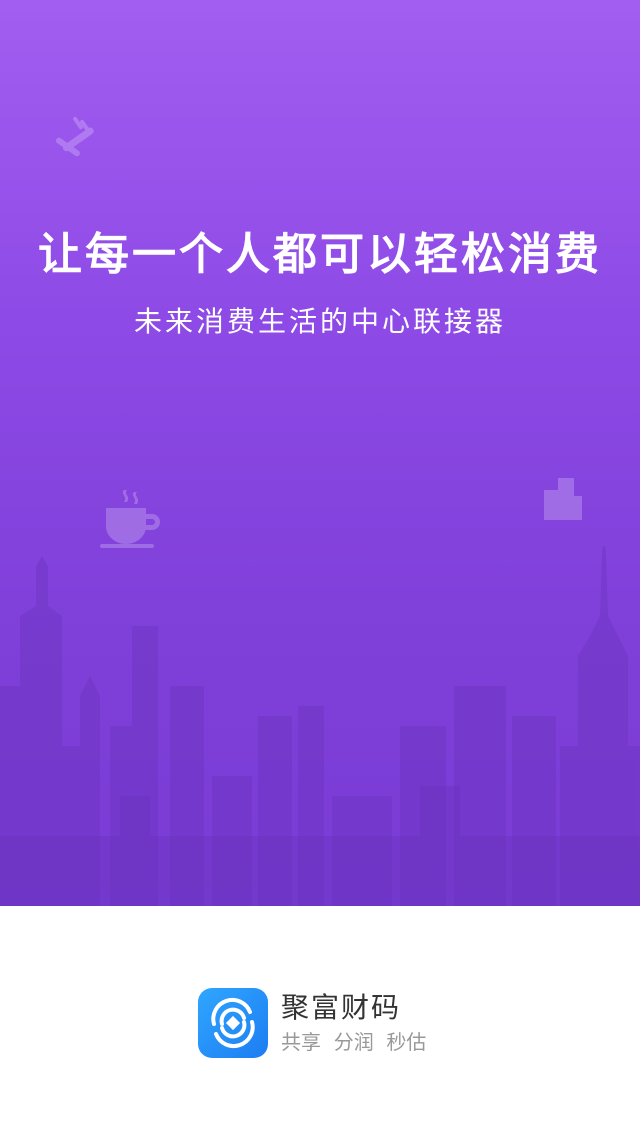 Image resolution: width=640 pixels, height=1136 pixels. I want to click on app-logo, so click(233, 1023).